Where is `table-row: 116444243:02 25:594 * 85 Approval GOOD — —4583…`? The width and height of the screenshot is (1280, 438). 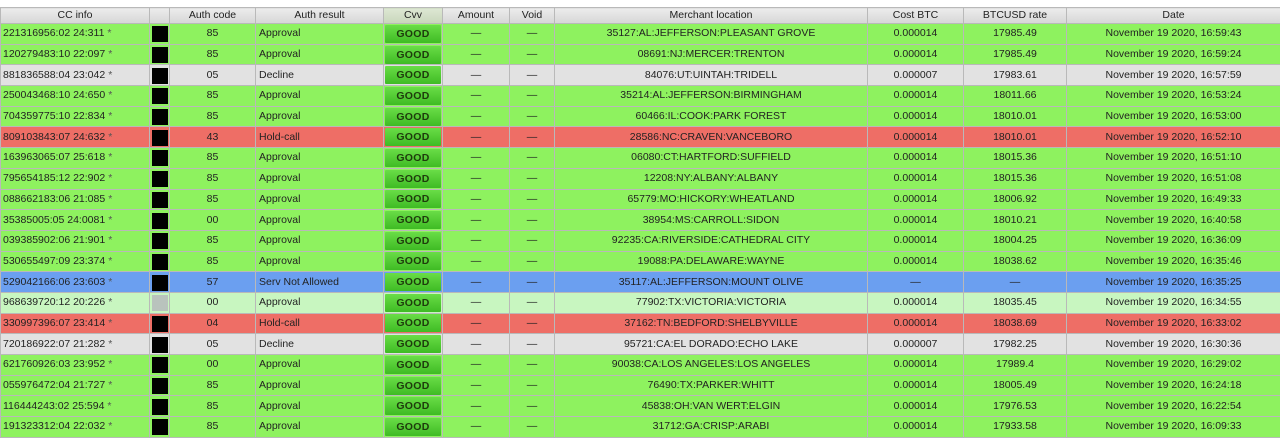
table-row: 116444243:02 25:594 * 85 Approval GOOD — —4583… is located at coordinates (640, 406).